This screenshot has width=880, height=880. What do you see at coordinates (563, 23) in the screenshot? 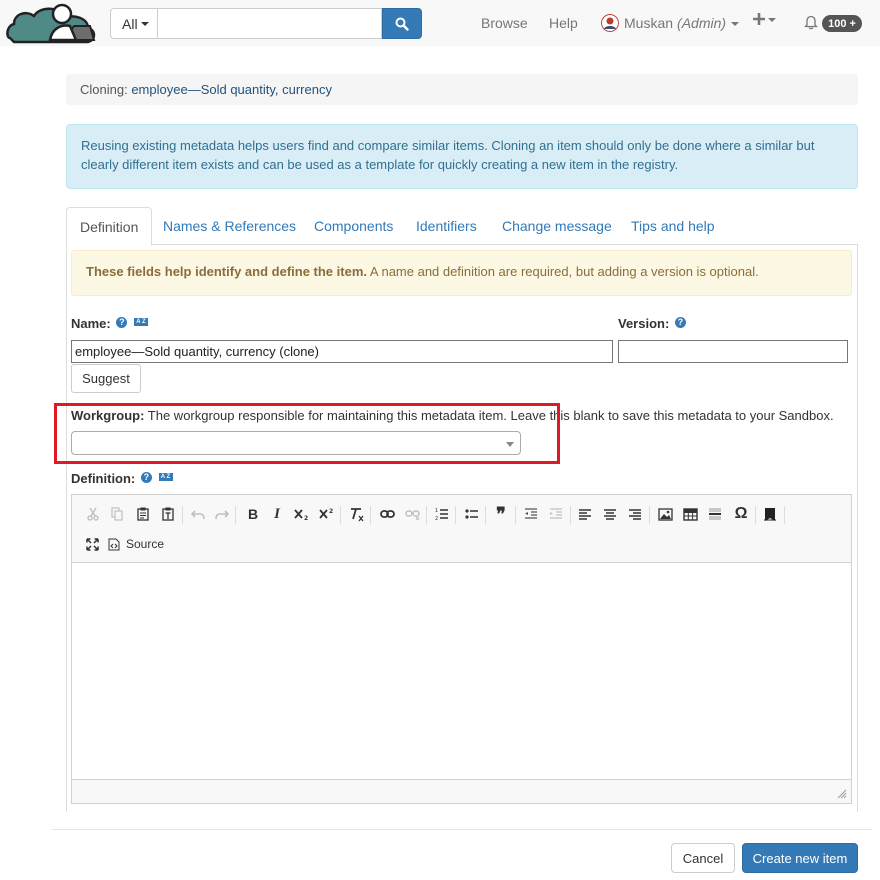
I see `nav-help-link: Help` at bounding box center [563, 23].